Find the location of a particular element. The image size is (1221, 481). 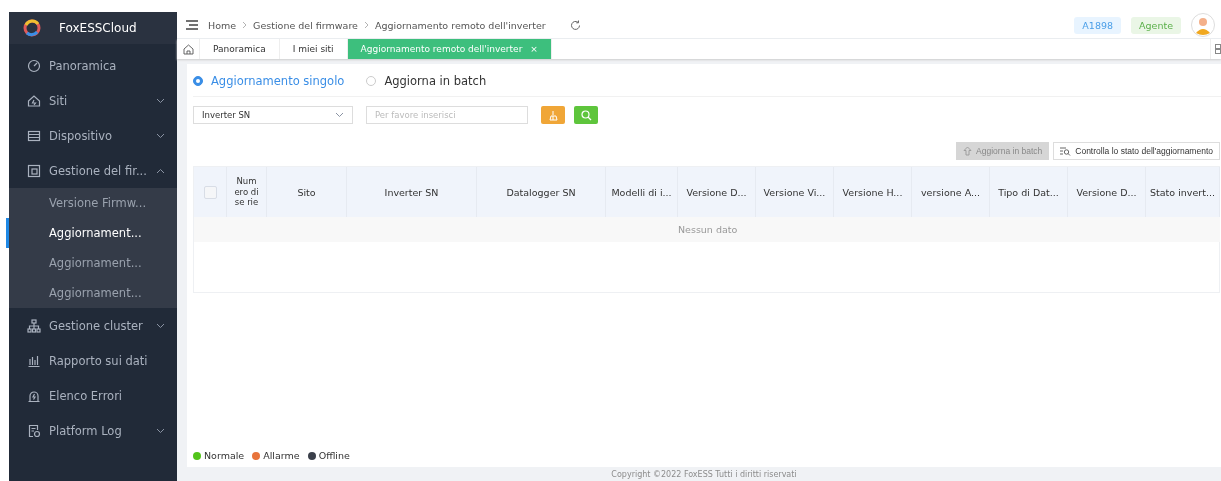

nav-item: Siti is located at coordinates (93, 100).